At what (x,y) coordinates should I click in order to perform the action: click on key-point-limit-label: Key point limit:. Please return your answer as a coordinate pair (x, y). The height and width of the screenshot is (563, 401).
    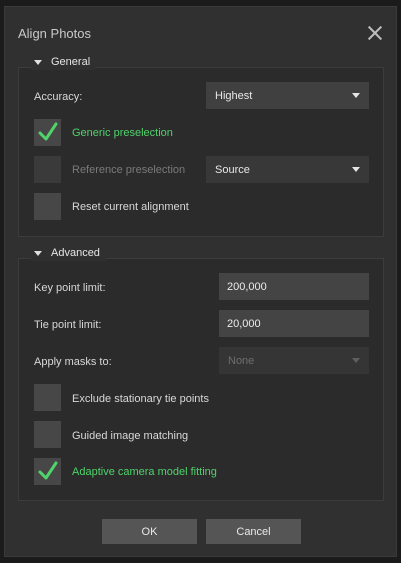
    Looking at the image, I should click on (70, 288).